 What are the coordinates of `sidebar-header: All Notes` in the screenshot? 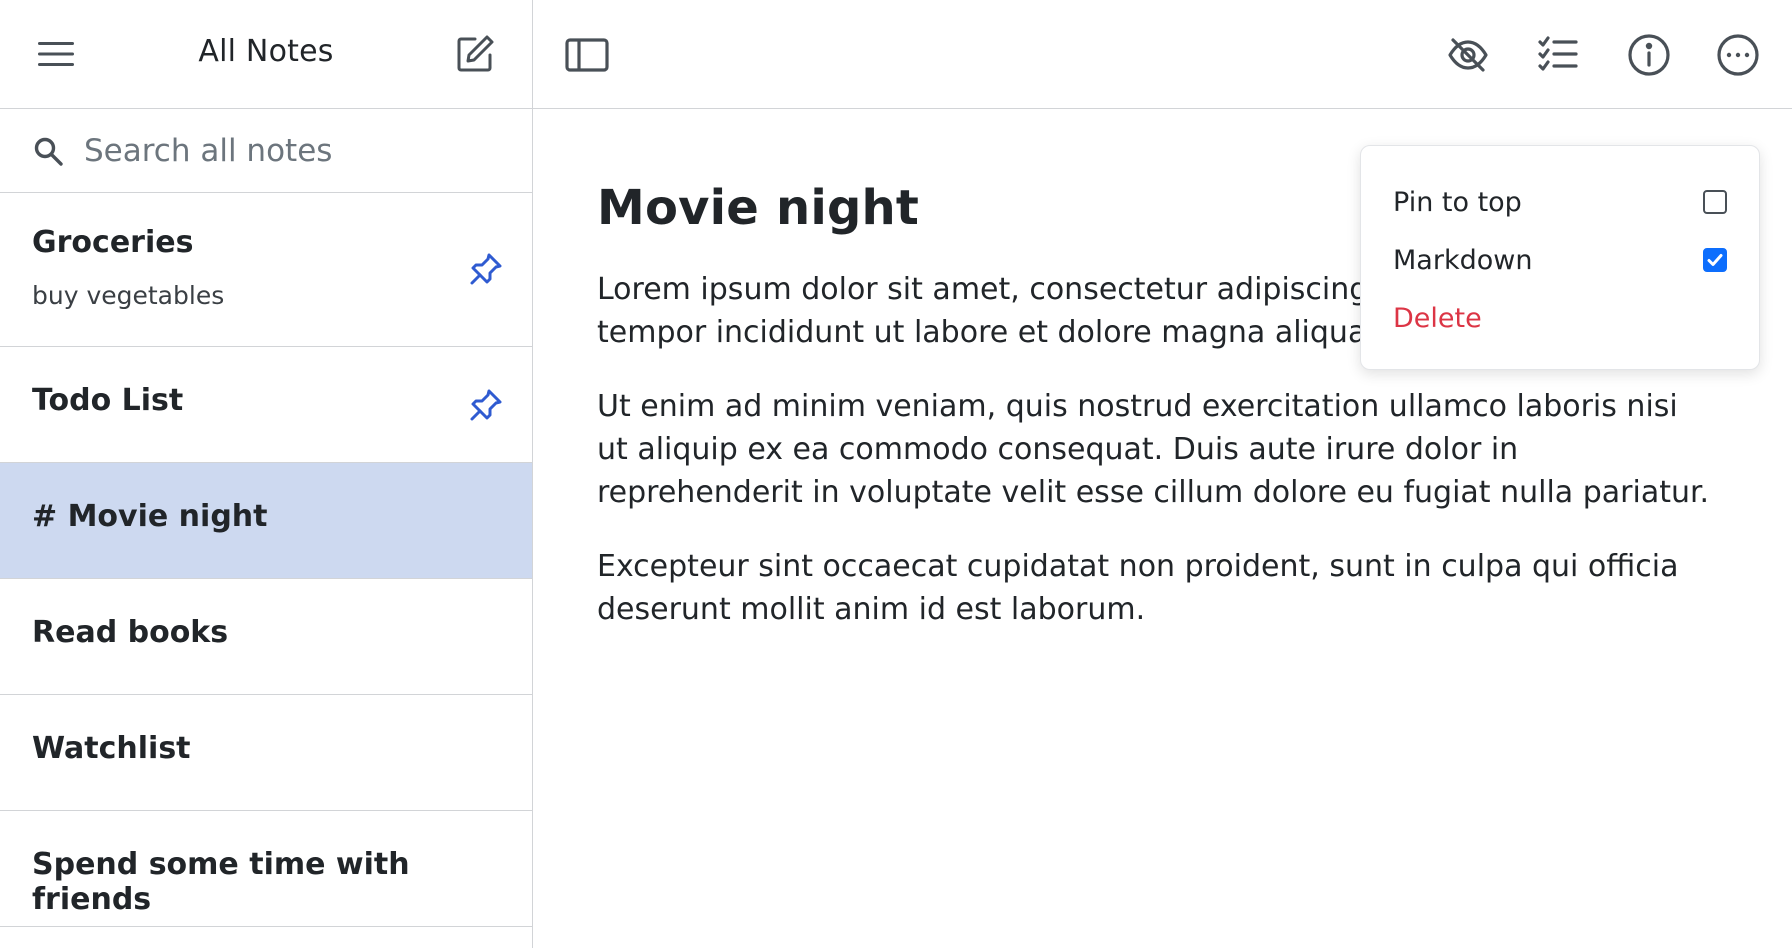 It's located at (266, 54).